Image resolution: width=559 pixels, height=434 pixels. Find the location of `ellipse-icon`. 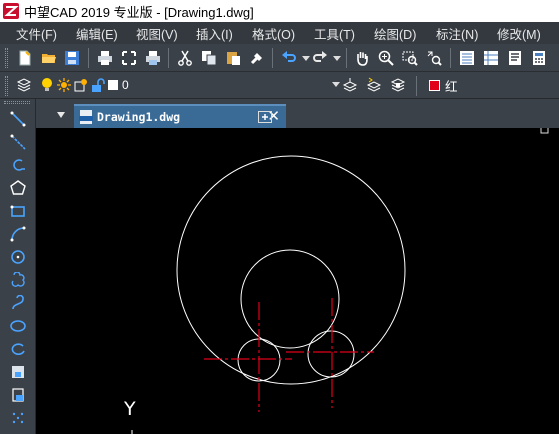

ellipse-icon is located at coordinates (18, 326).